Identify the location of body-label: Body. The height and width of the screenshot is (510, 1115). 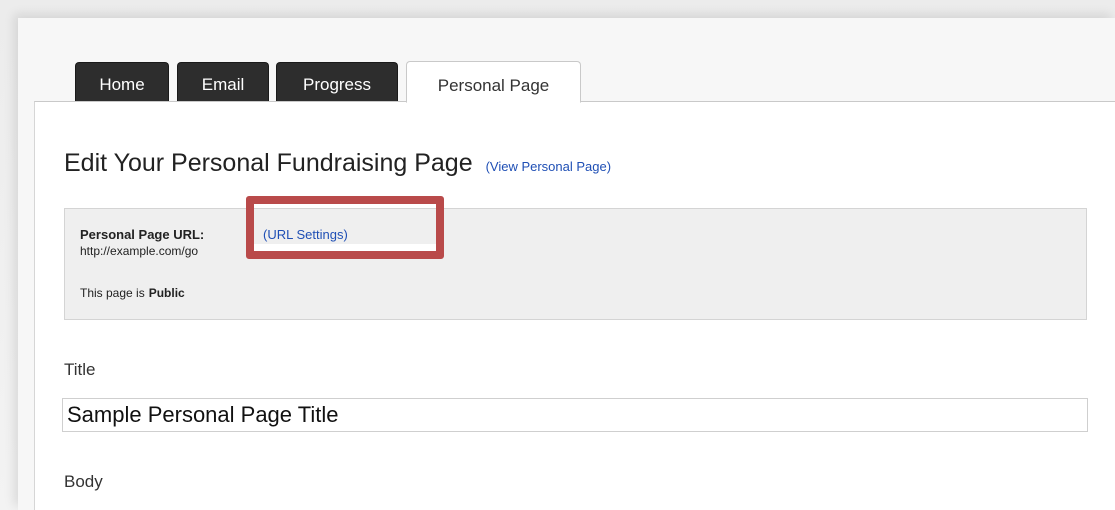
(83, 481).